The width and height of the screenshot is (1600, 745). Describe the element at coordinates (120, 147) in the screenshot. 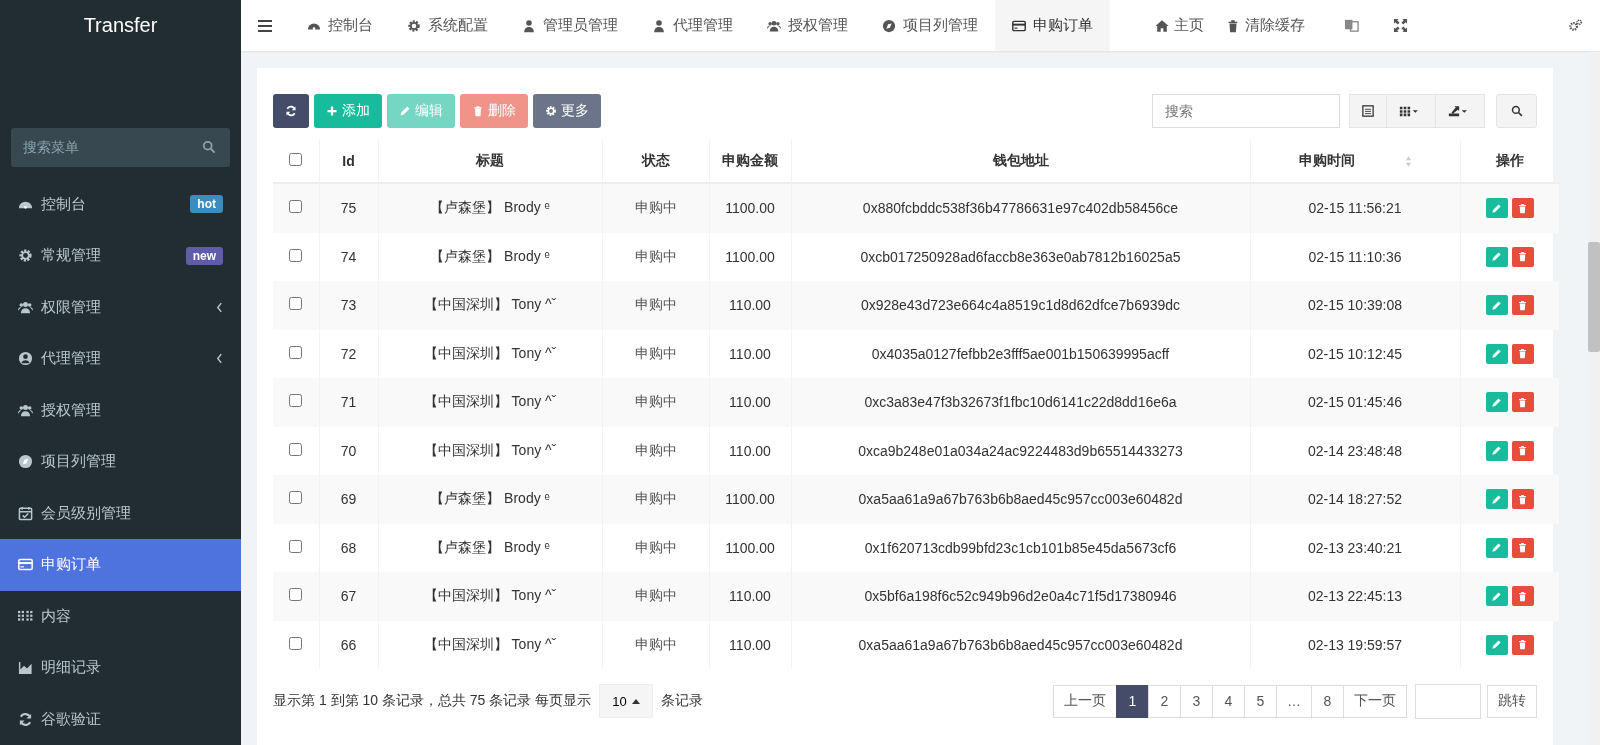

I see `menu-search-field: 搜索菜单` at that location.